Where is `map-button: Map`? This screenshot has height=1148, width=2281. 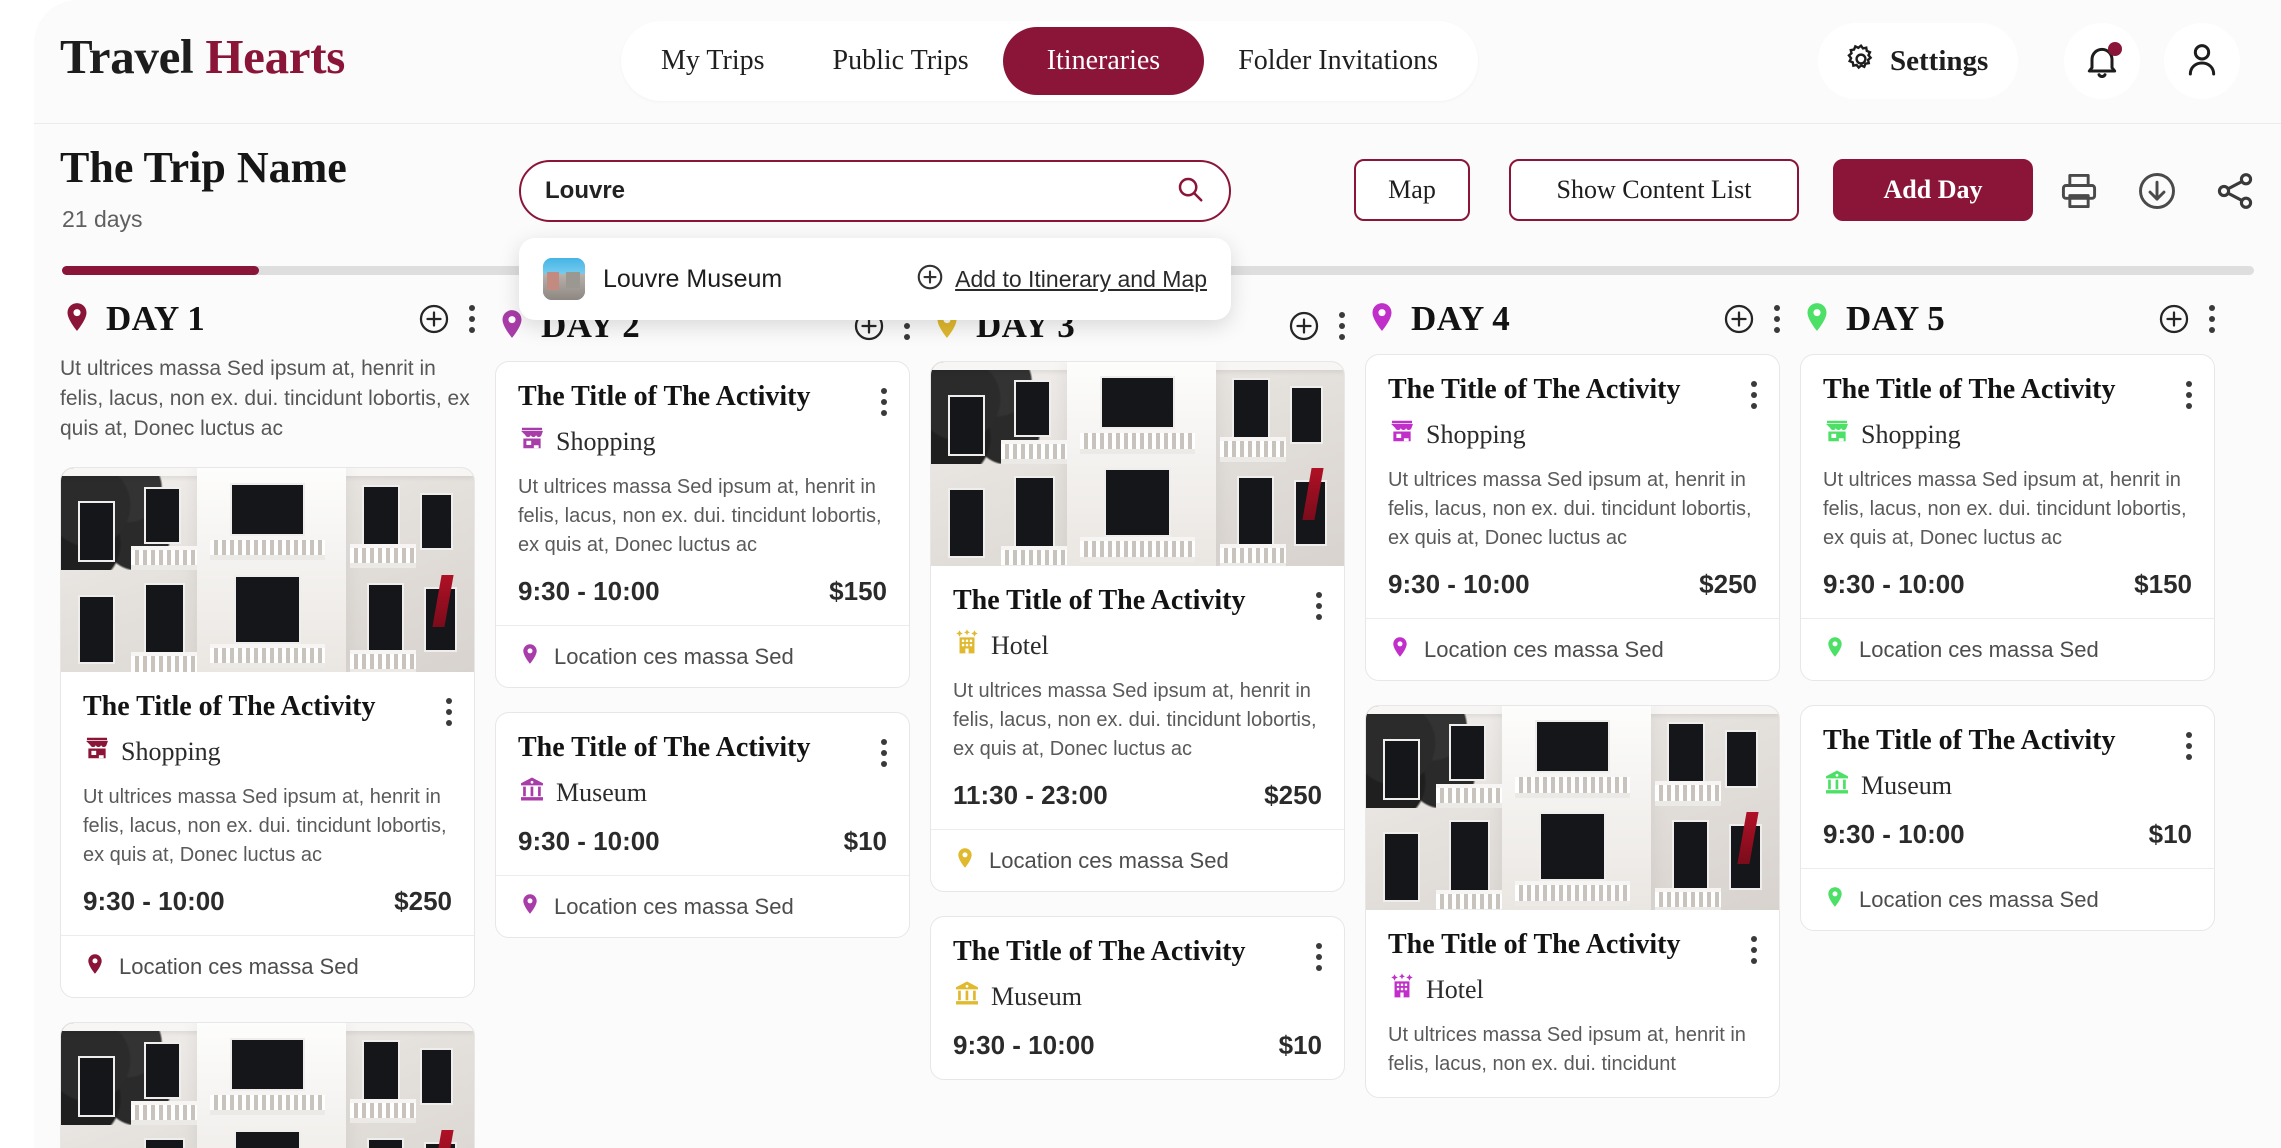
map-button: Map is located at coordinates (1412, 190).